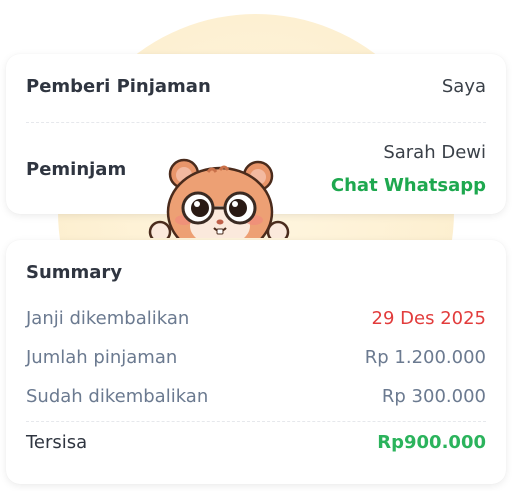 Image resolution: width=512 pixels, height=491 pixels. What do you see at coordinates (108, 318) in the screenshot?
I see `summary-row-label: Janji dikembalikan` at bounding box center [108, 318].